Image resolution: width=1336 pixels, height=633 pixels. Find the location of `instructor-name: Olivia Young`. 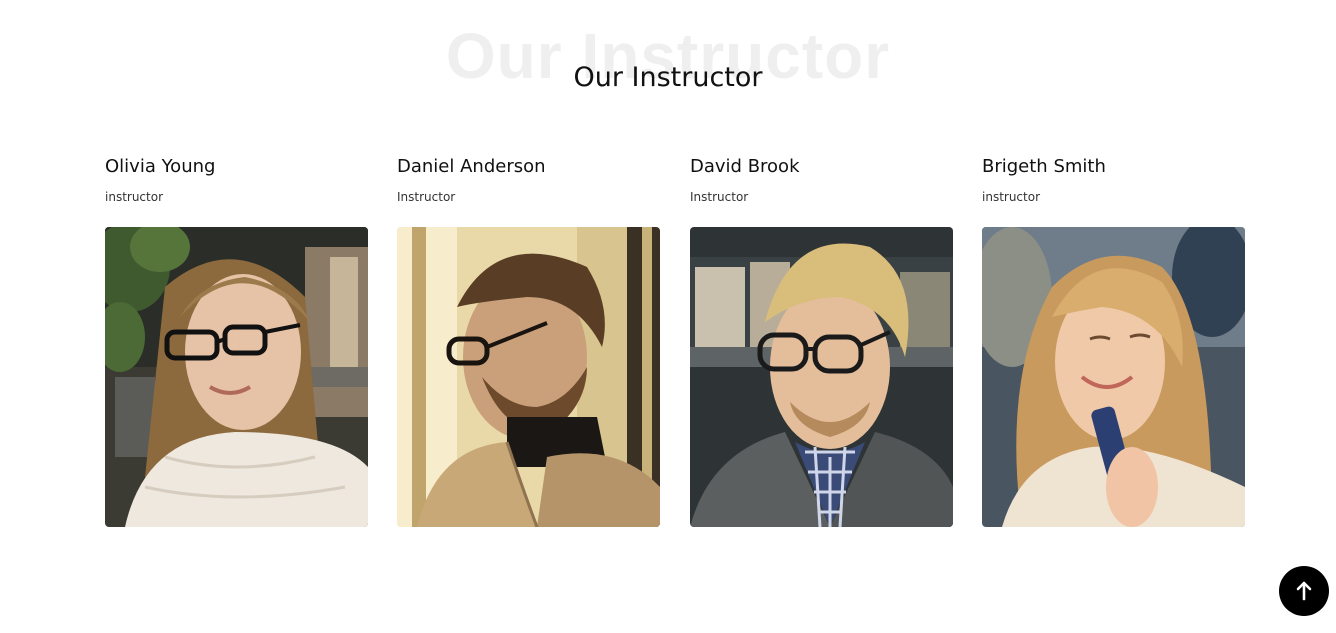

instructor-name: Olivia Young is located at coordinates (236, 167).